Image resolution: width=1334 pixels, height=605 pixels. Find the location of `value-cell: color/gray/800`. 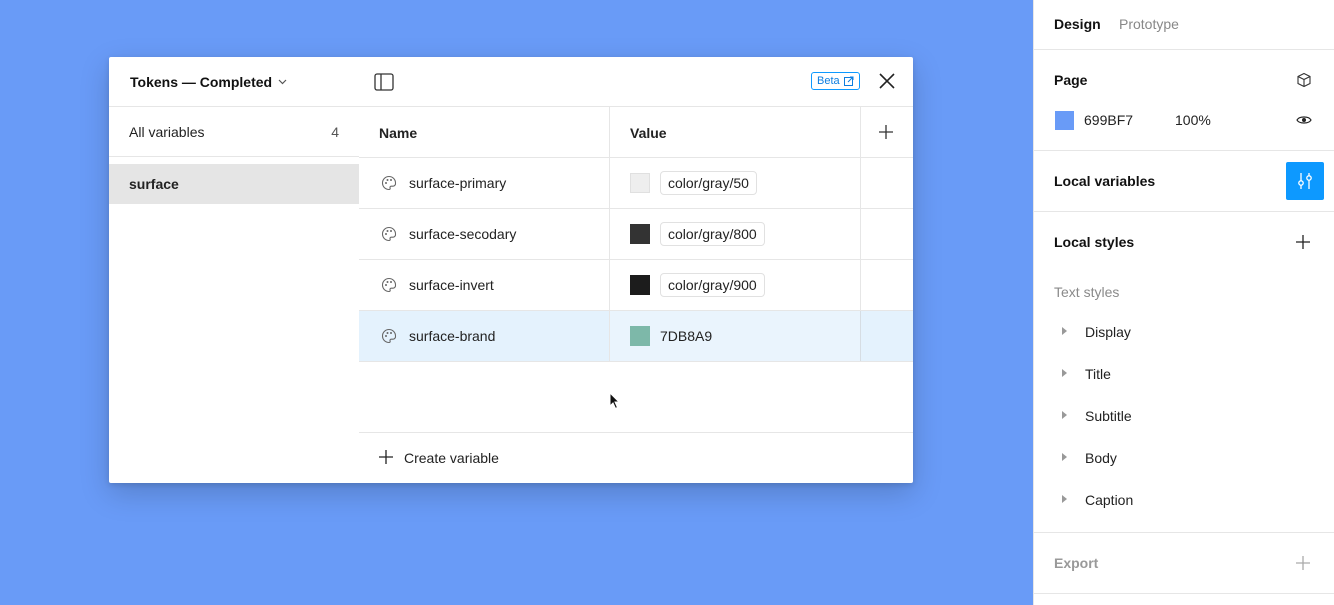

value-cell: color/gray/800 is located at coordinates (735, 234).